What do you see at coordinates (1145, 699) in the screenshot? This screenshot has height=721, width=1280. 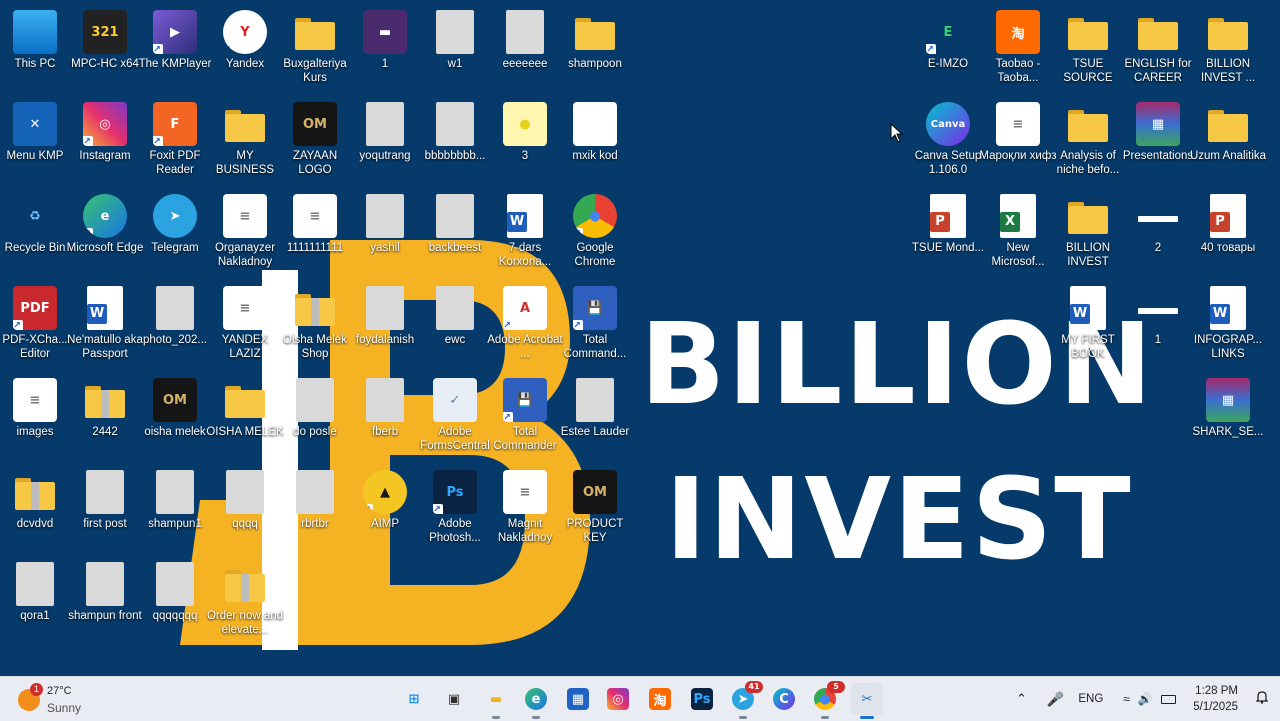 I see `volume-icon: 🔊` at bounding box center [1145, 699].